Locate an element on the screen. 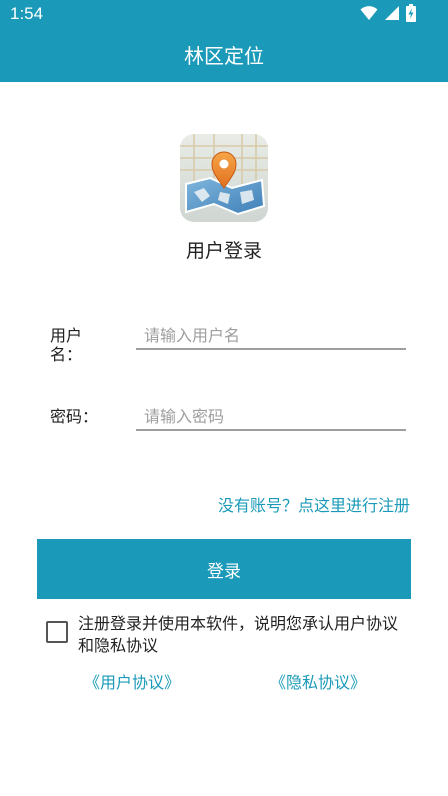 The height and width of the screenshot is (796, 448). status-time: 1:54 is located at coordinates (27, 13).